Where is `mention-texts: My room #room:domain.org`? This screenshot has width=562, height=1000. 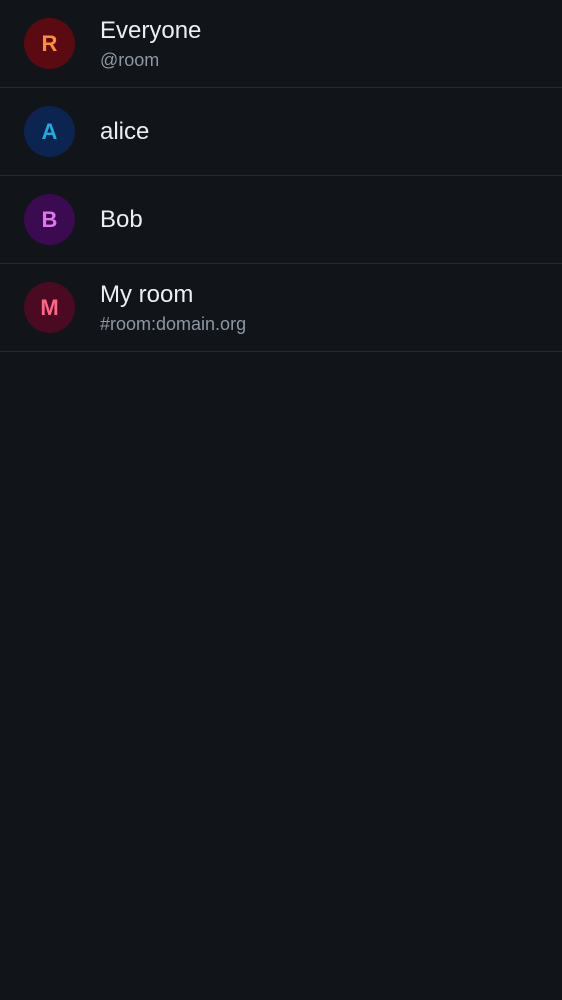 mention-texts: My room #room:domain.org is located at coordinates (173, 308).